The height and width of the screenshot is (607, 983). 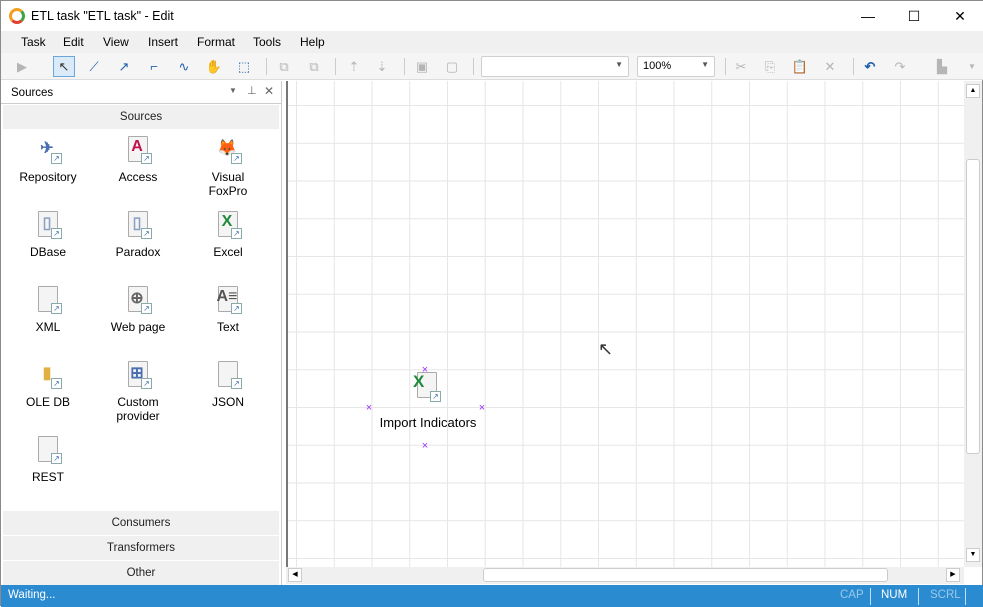 What do you see at coordinates (138, 160) in the screenshot?
I see `source-item-access: A ↗ Access` at bounding box center [138, 160].